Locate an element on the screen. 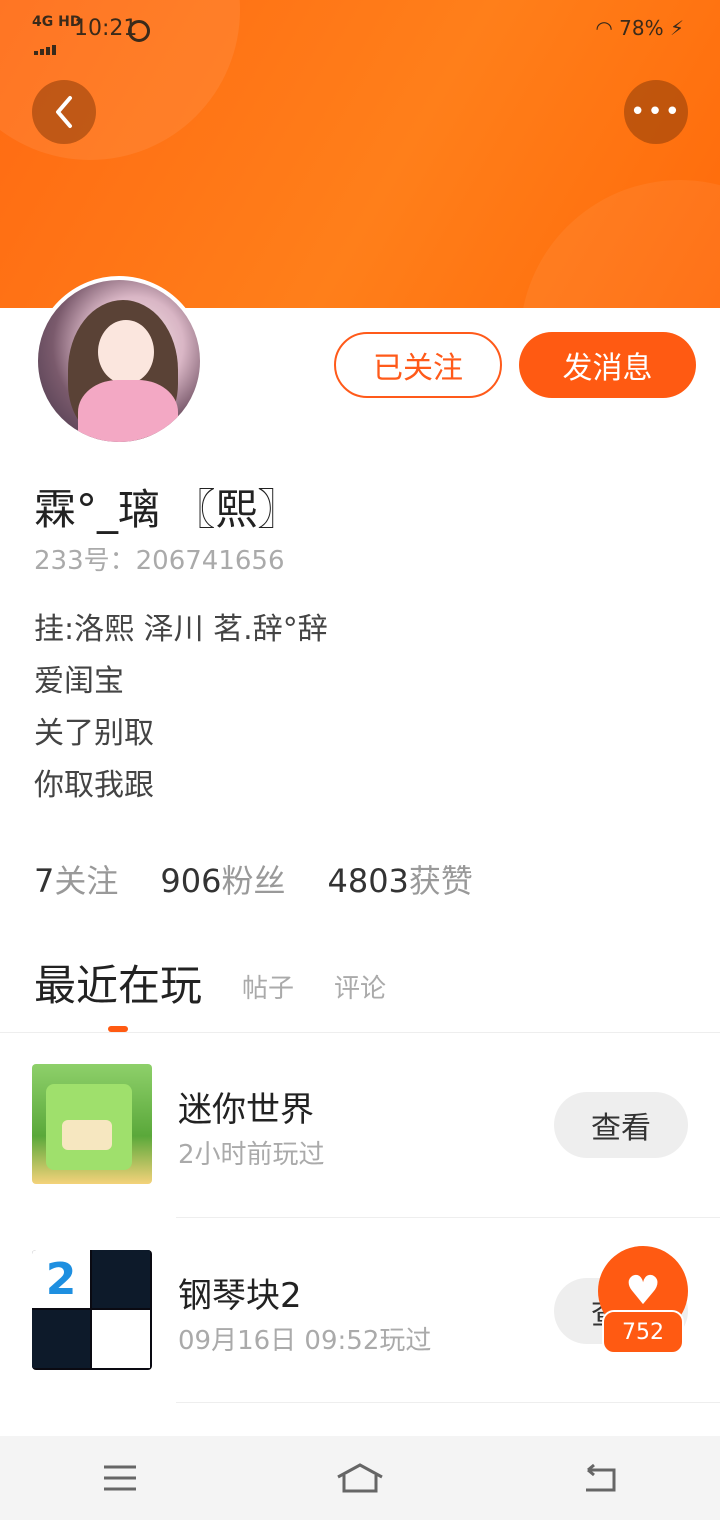  home-icon is located at coordinates (360, 1478).